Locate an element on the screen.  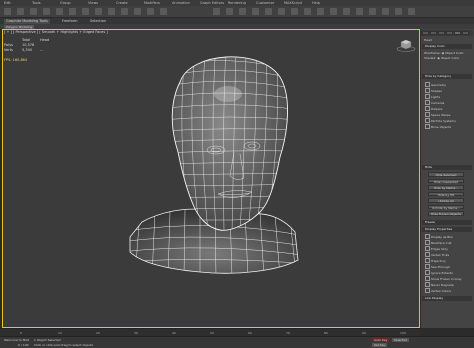
render-icon is located at coordinates (411, 11).